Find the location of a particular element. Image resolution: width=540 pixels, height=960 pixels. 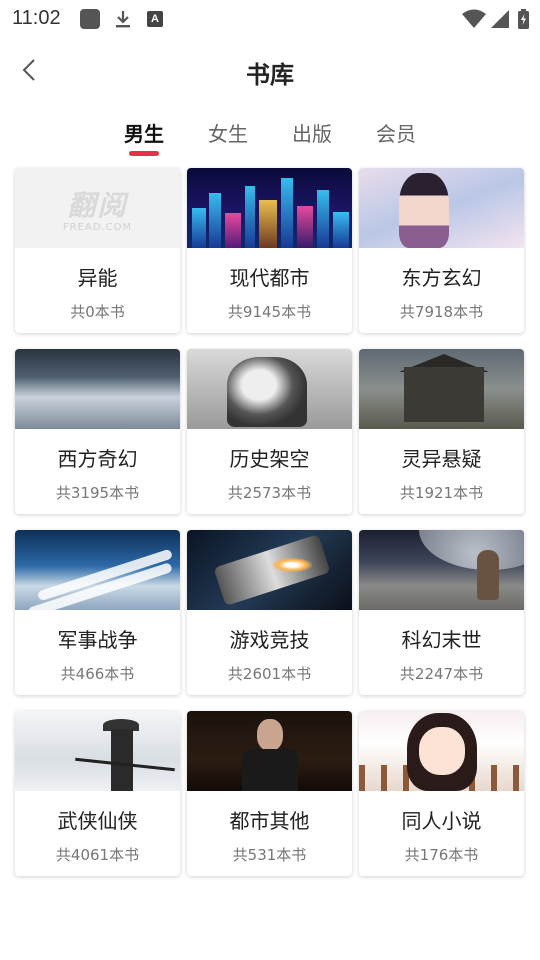

category-count: 共1921本书 is located at coordinates (441, 493).